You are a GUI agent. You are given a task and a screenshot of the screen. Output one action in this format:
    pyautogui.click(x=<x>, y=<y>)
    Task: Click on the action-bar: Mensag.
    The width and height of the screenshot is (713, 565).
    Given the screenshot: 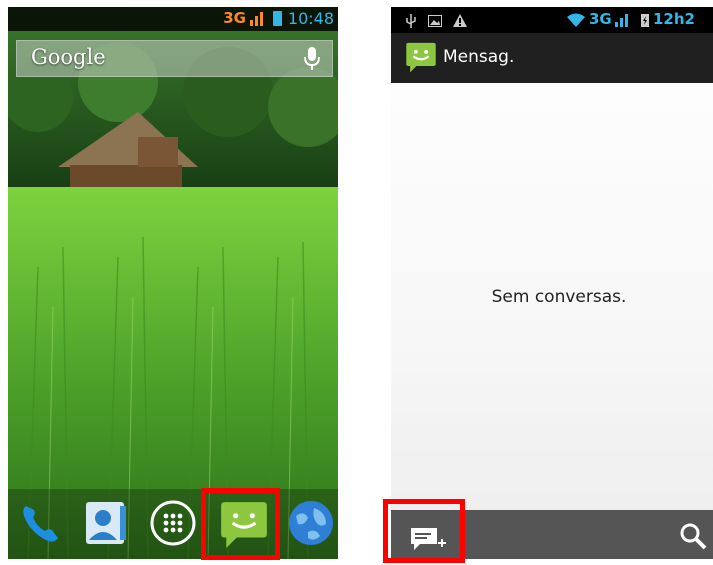 What is the action you would take?
    pyautogui.click(x=552, y=58)
    